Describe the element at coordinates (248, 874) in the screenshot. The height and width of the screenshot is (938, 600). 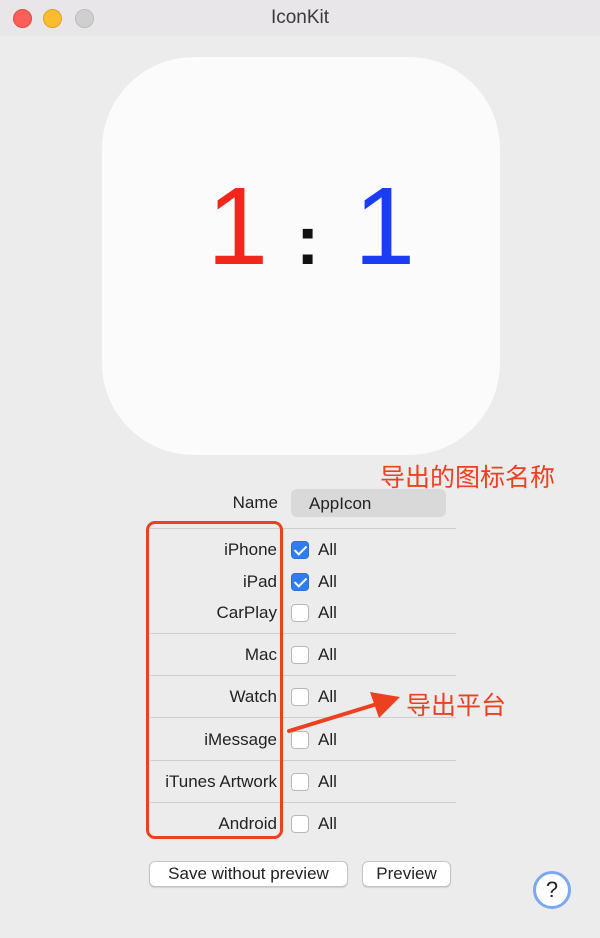
I see `save-without-preview-button: Save without preview` at that location.